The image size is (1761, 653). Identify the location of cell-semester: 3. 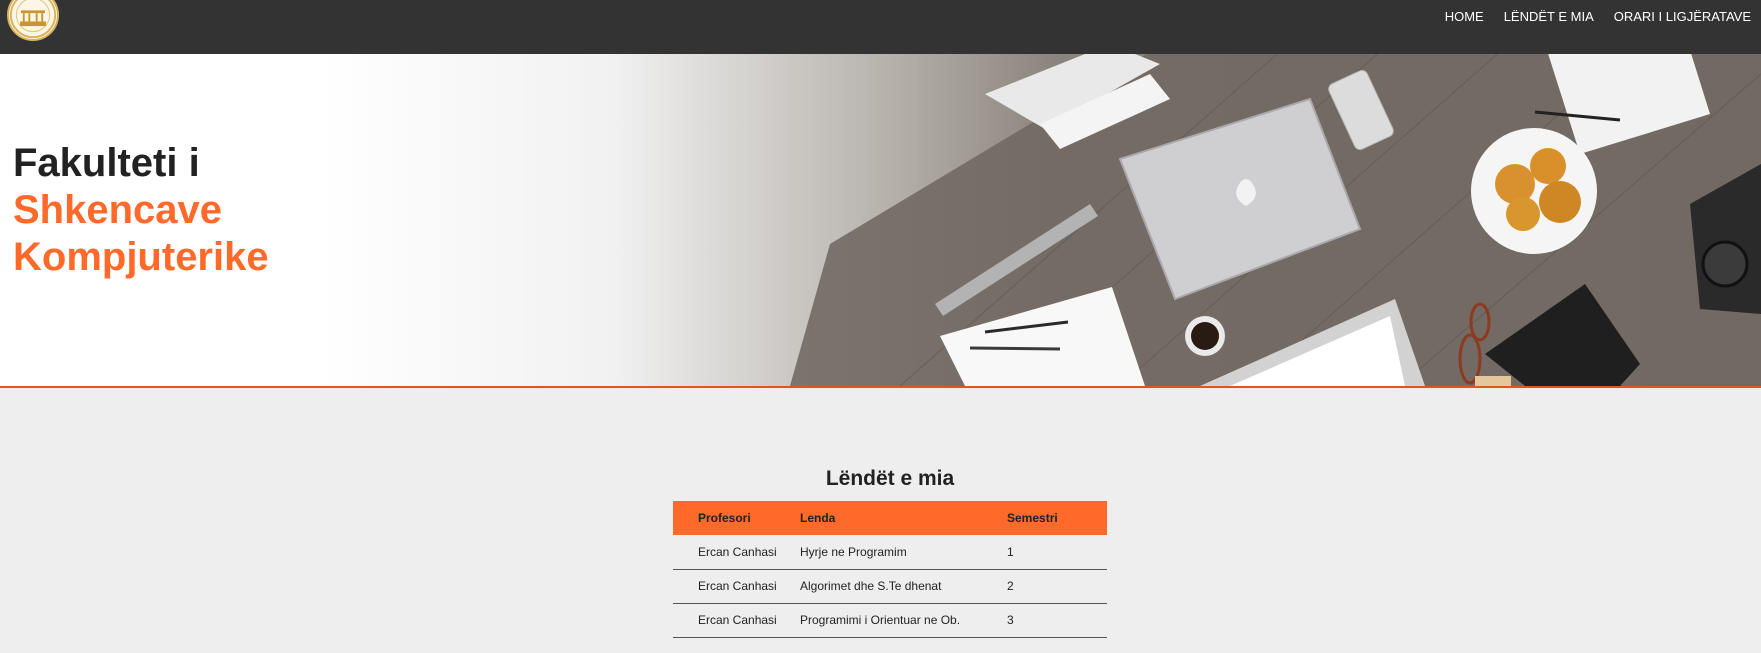
(1057, 620).